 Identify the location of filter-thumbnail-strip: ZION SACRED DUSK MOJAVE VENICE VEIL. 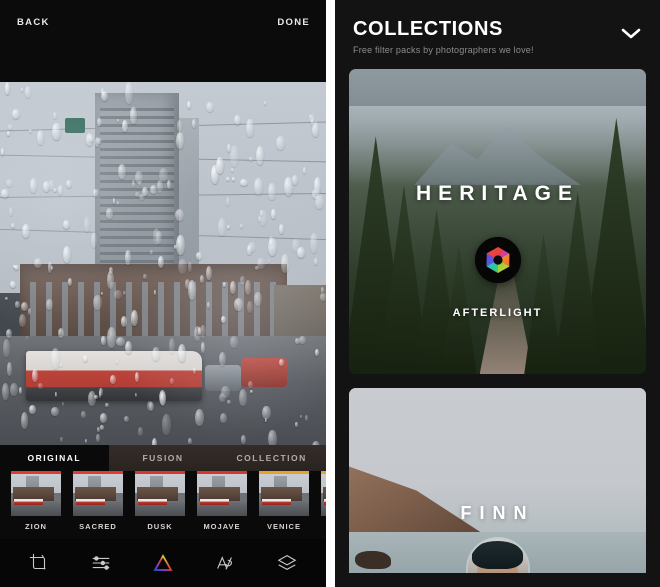
(163, 505).